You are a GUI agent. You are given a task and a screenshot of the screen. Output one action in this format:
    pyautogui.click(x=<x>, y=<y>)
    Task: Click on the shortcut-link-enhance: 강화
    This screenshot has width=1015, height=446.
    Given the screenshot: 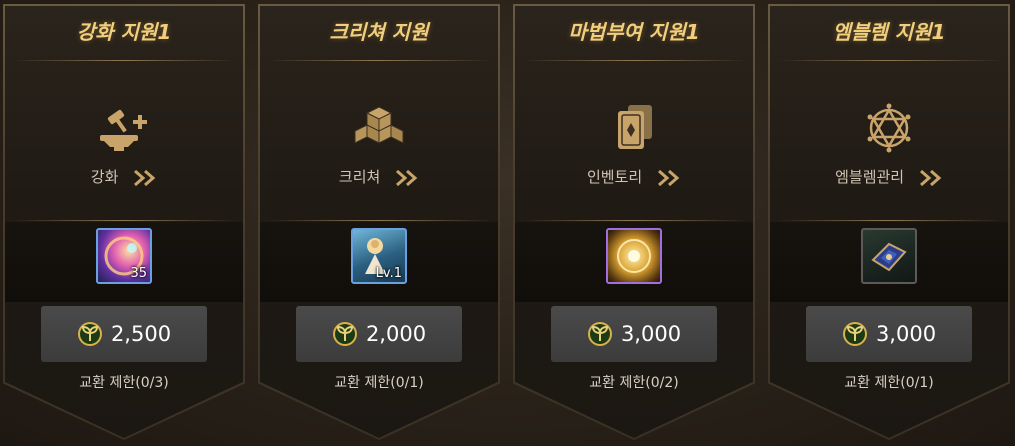 What is the action you would take?
    pyautogui.click(x=124, y=176)
    